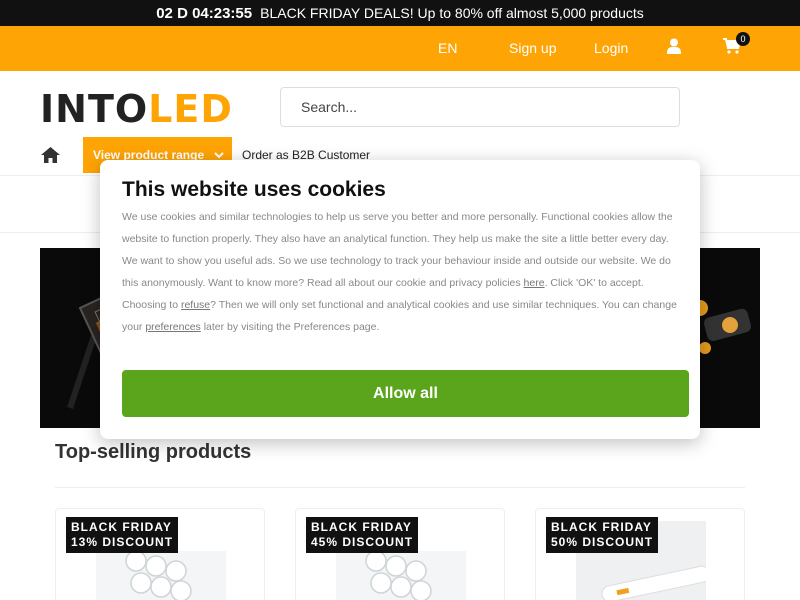  I want to click on top-nav: EN Sign up Login 0, so click(400, 48).